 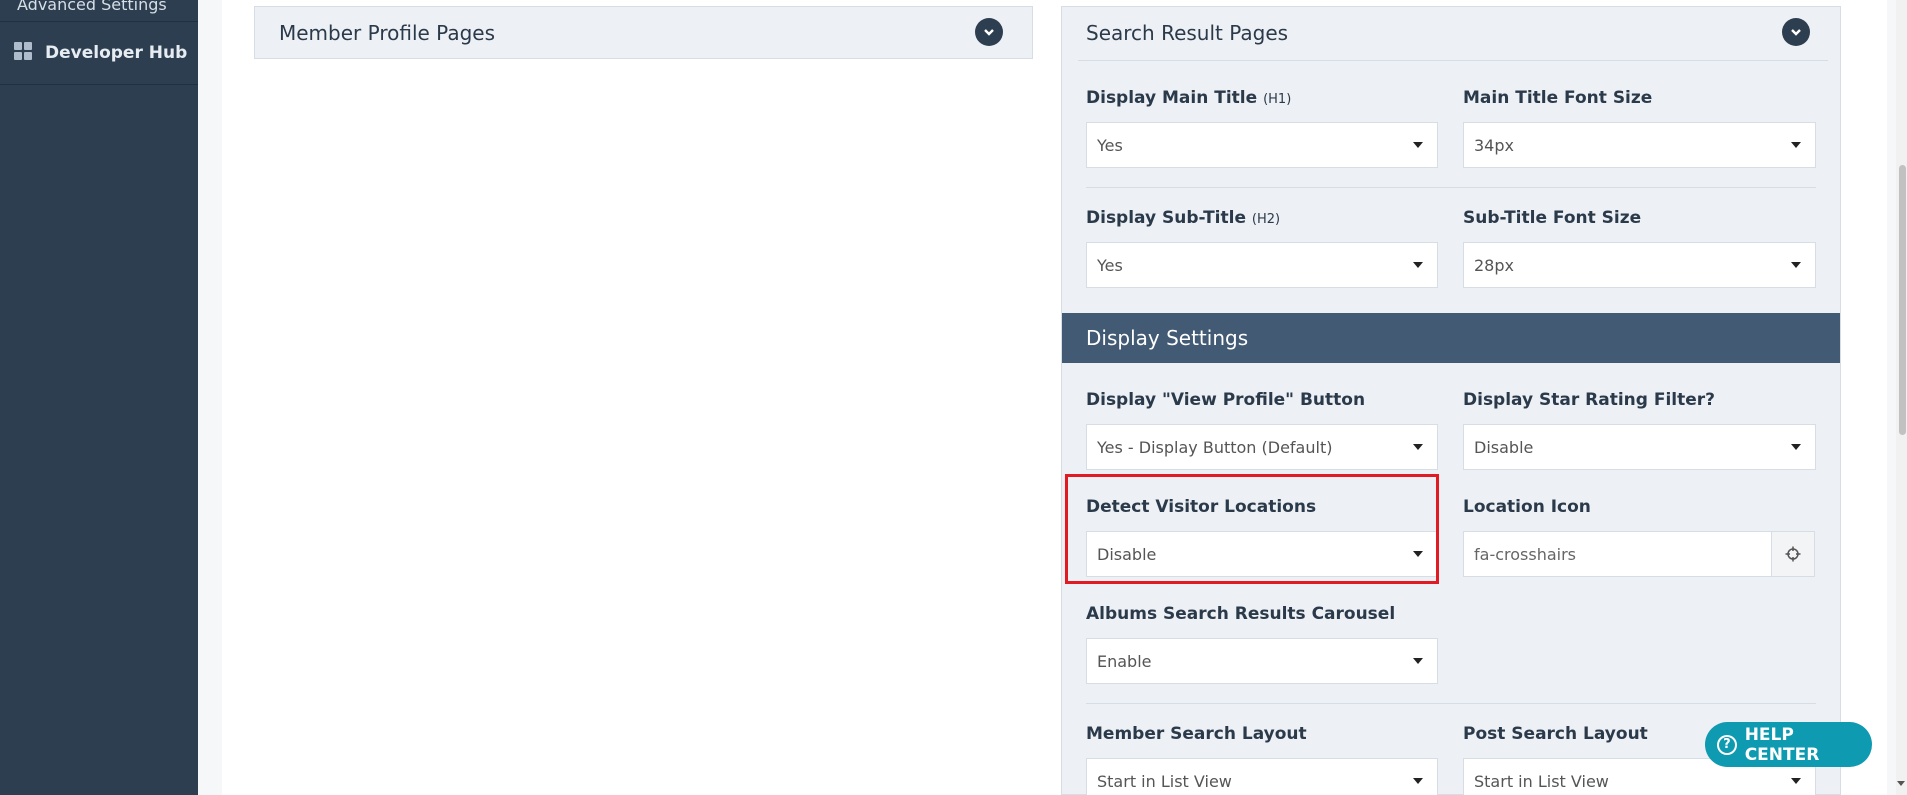 What do you see at coordinates (1262, 265) in the screenshot?
I see `display-sub-title-select: Yes` at bounding box center [1262, 265].